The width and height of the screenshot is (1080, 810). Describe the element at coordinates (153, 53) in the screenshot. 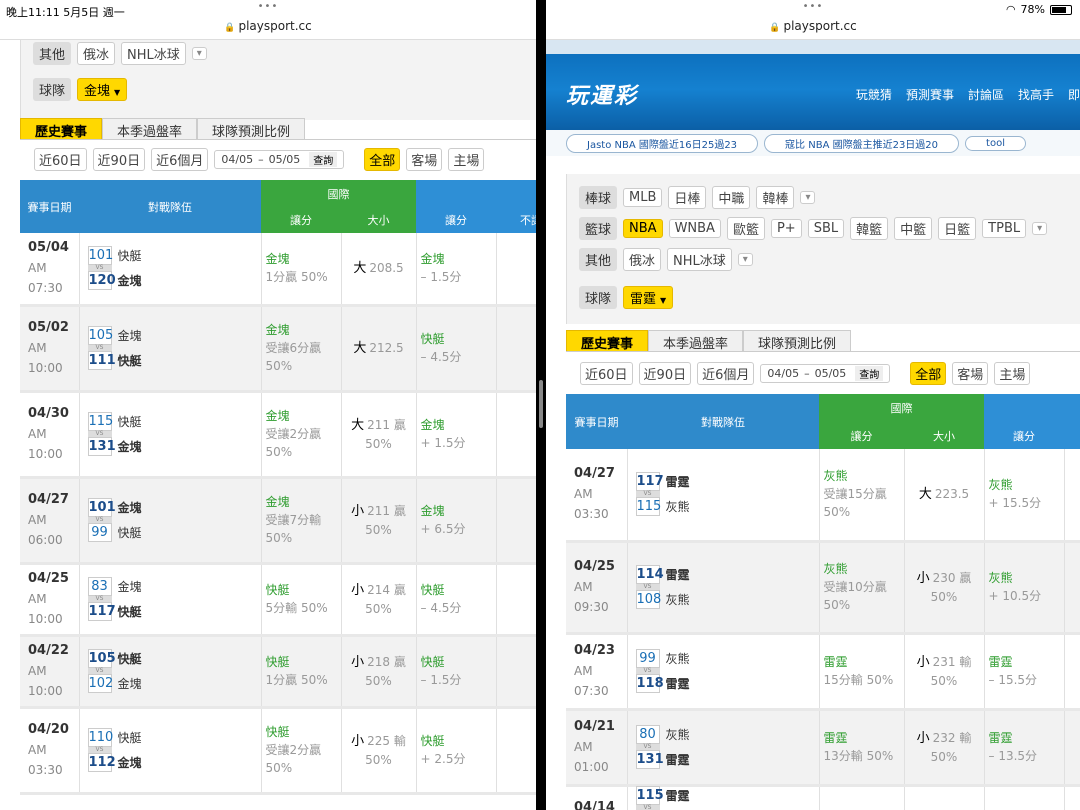

I see `chip-nhl: NHL冰球` at that location.